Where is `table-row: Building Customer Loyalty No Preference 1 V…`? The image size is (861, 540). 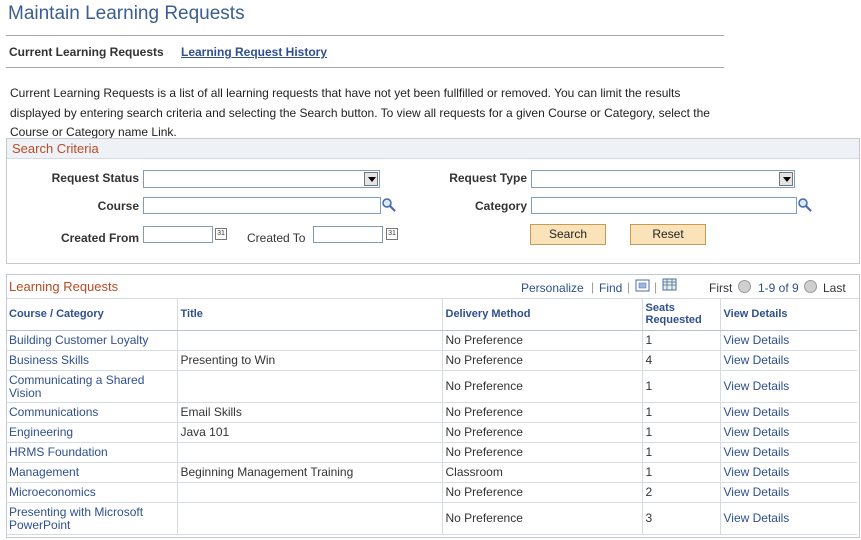
table-row: Building Customer Loyalty No Preference 1 V… is located at coordinates (431, 340).